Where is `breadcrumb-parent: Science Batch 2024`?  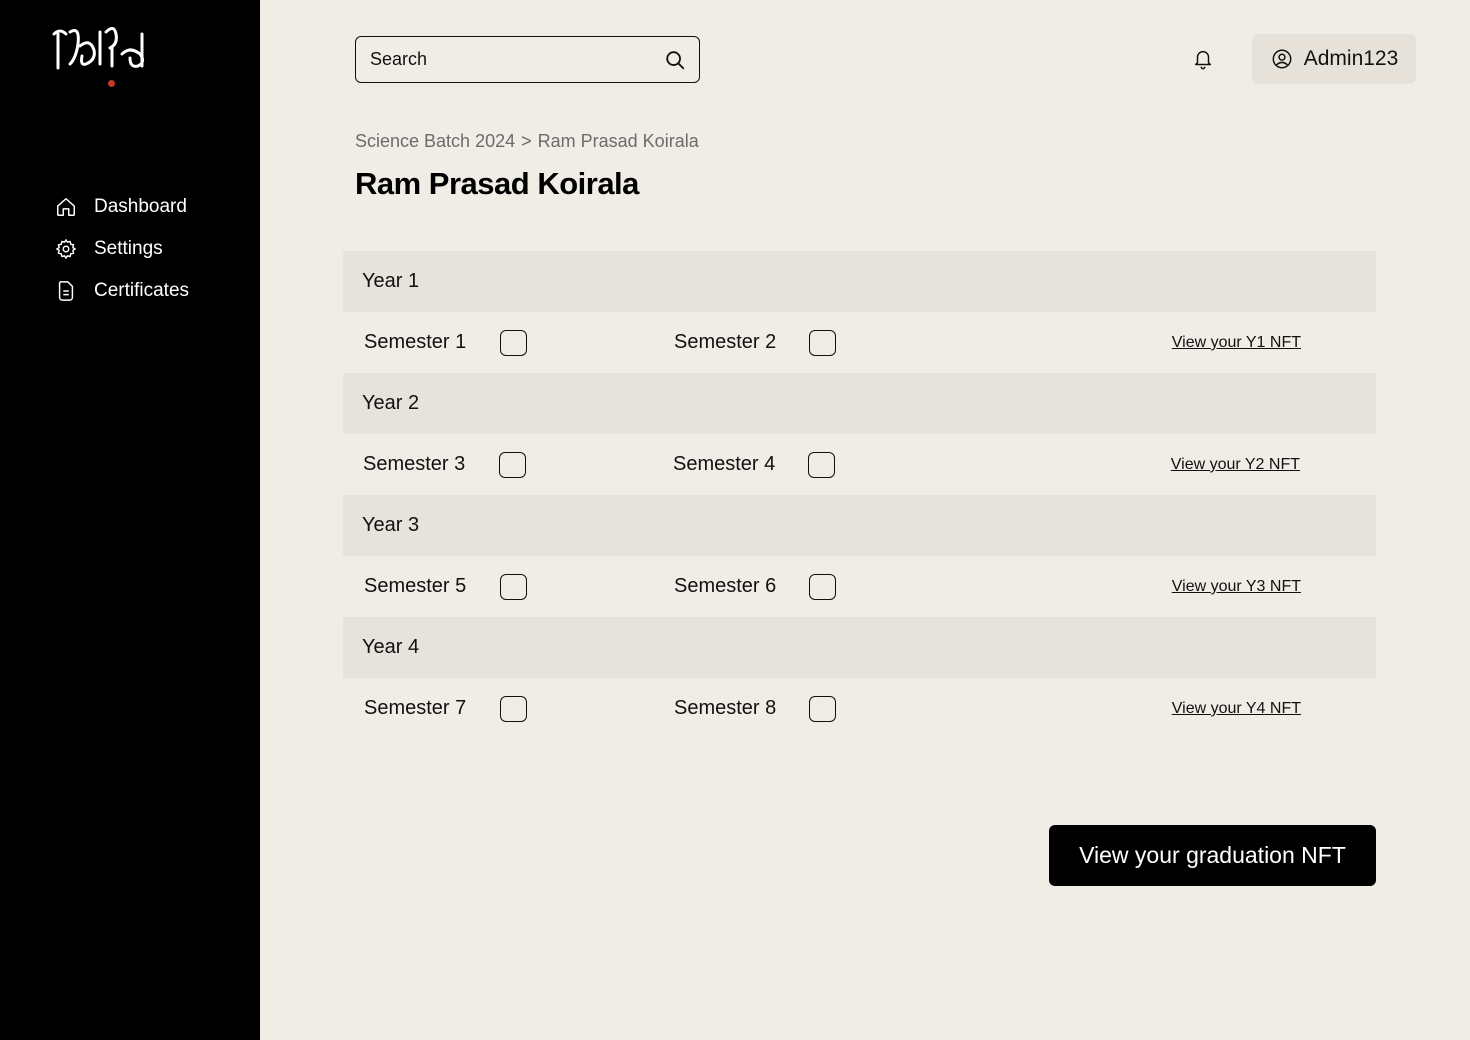 breadcrumb-parent: Science Batch 2024 is located at coordinates (435, 141).